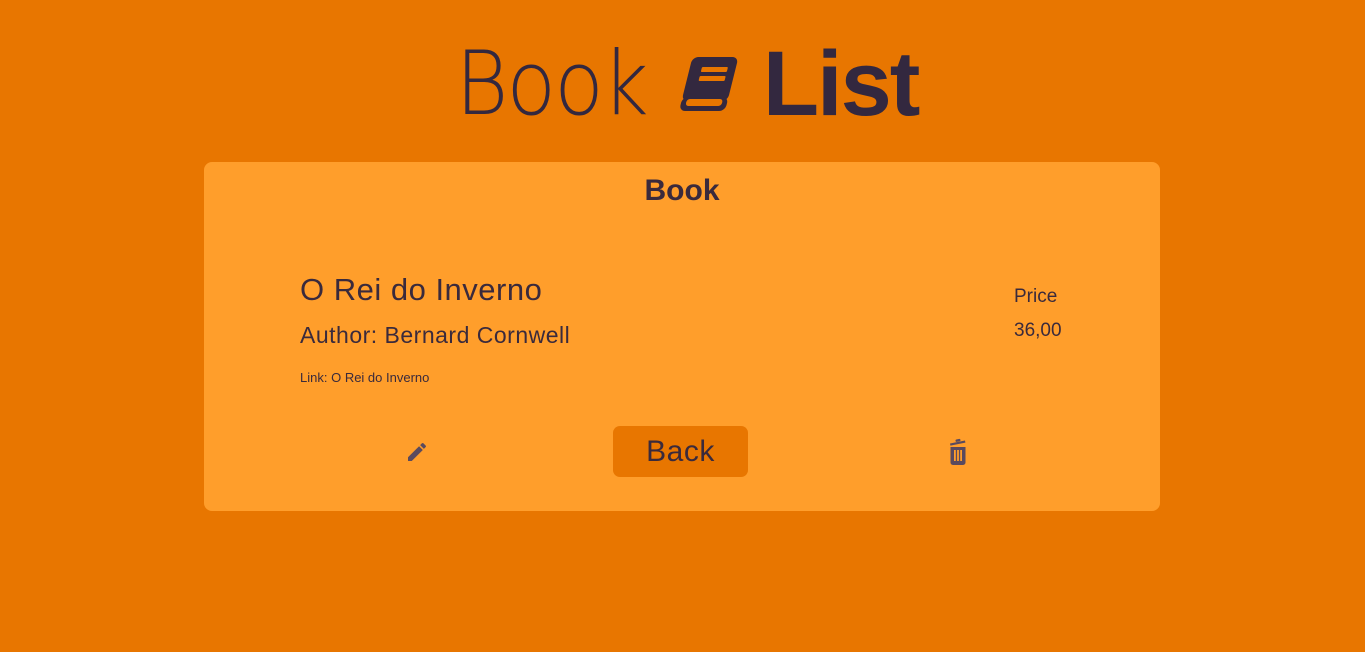  Describe the element at coordinates (680, 451) in the screenshot. I see `back-button: Back` at that location.